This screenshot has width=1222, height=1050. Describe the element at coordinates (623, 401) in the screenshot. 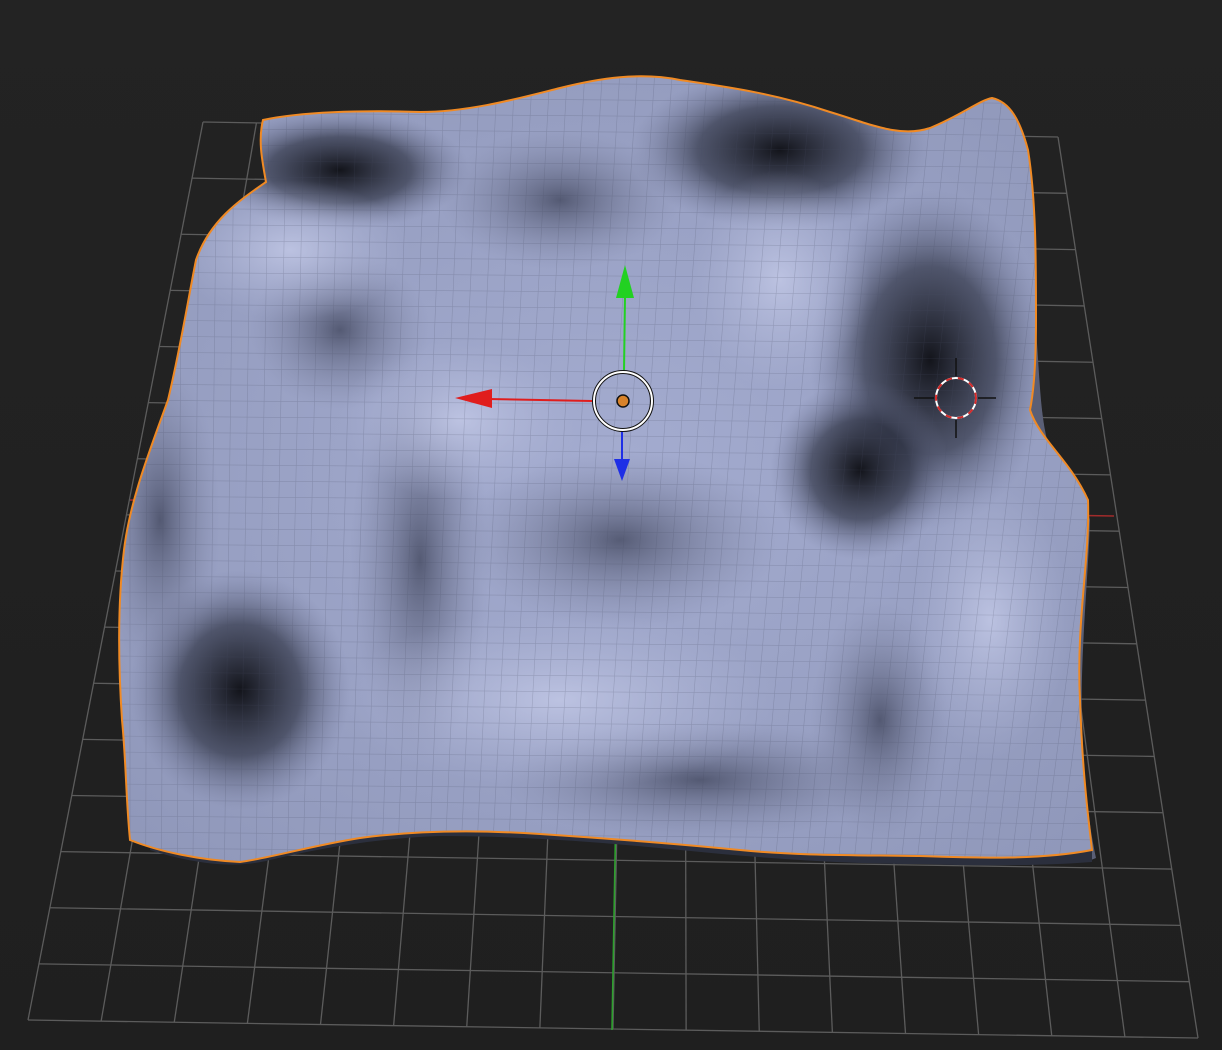

I see `object-origin-dot` at that location.